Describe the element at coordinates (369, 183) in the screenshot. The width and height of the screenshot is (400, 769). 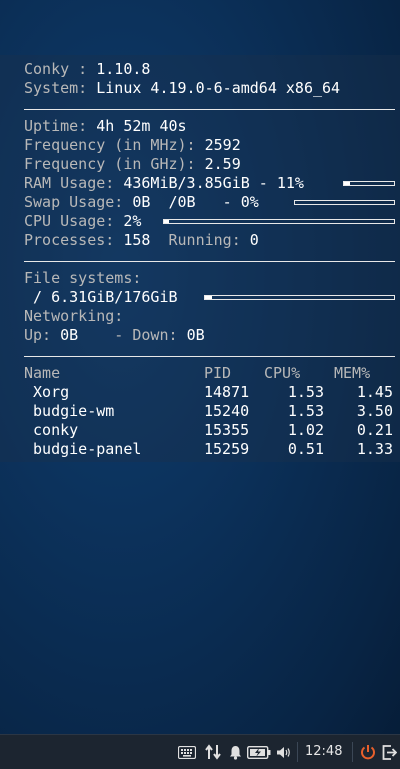
I see `ram-usage-bar` at that location.